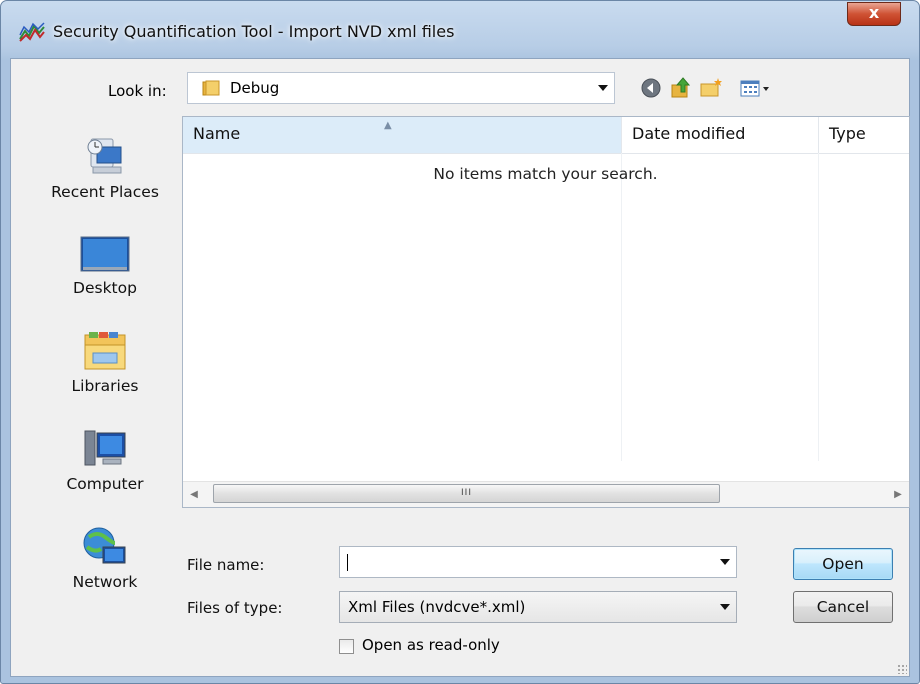  What do you see at coordinates (437, 607) in the screenshot?
I see `file-type-value: Xml Files (nvdcve*.xml)` at bounding box center [437, 607].